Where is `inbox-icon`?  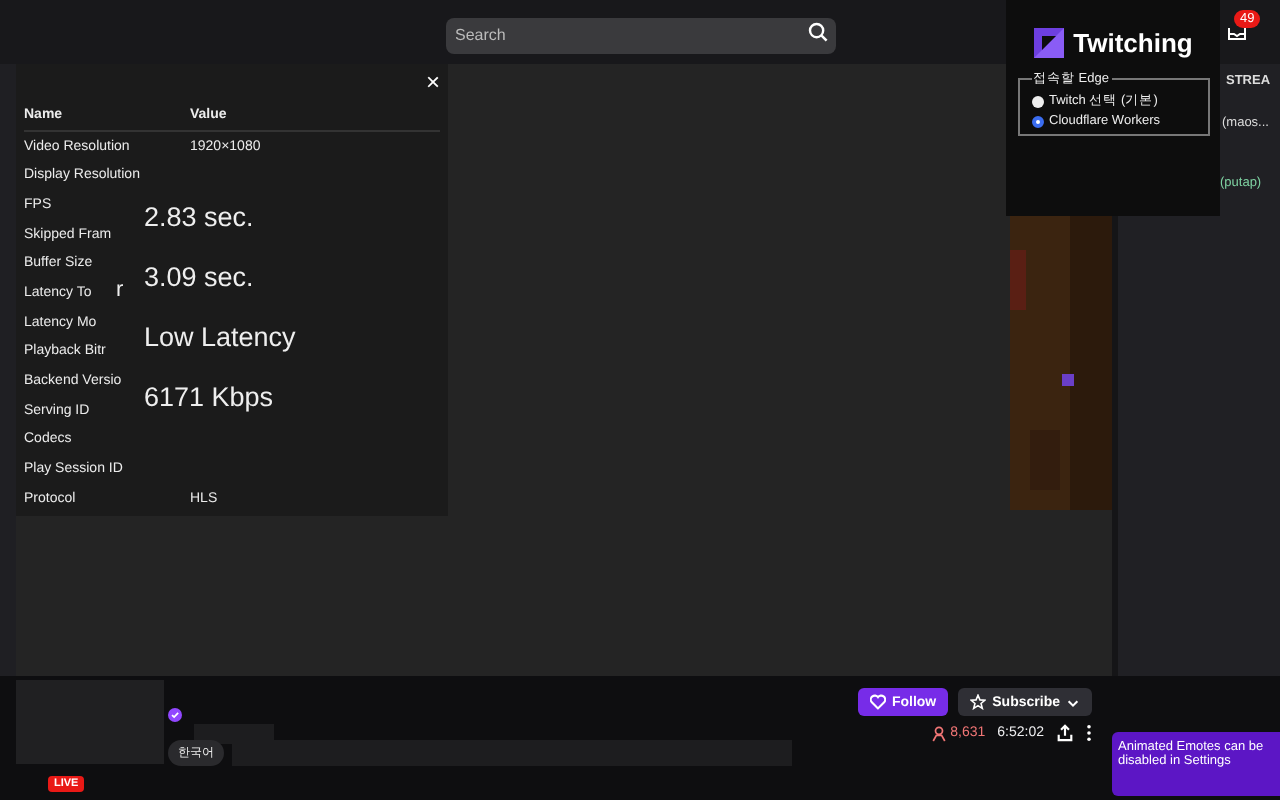 inbox-icon is located at coordinates (1237, 32).